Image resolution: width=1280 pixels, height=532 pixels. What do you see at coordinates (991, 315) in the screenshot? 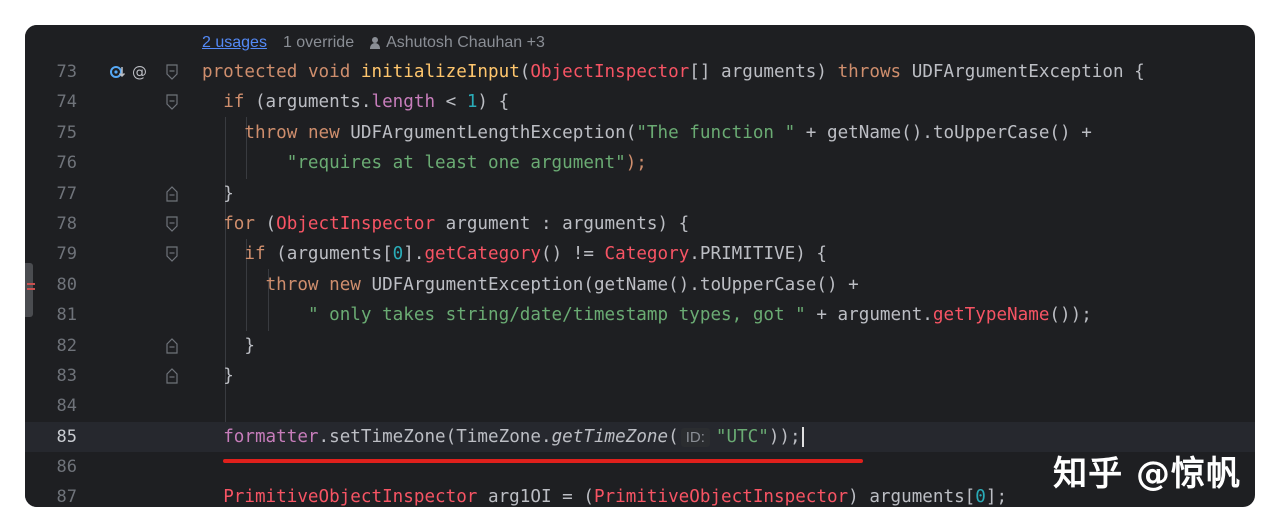
I see `token-method: getTypeName` at bounding box center [991, 315].